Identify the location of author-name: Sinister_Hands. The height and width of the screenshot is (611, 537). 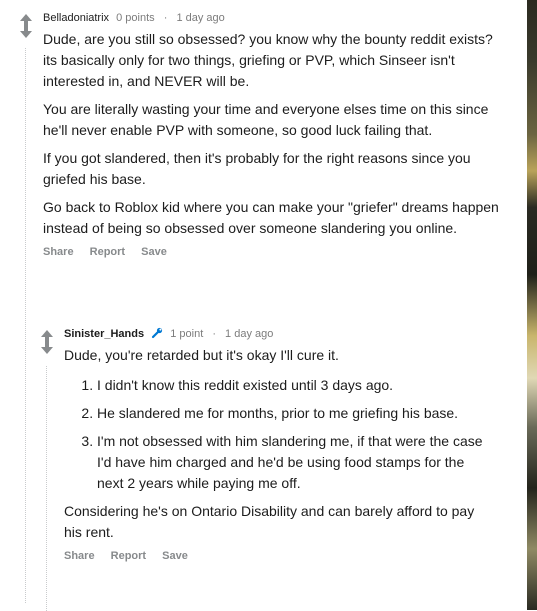
(104, 334).